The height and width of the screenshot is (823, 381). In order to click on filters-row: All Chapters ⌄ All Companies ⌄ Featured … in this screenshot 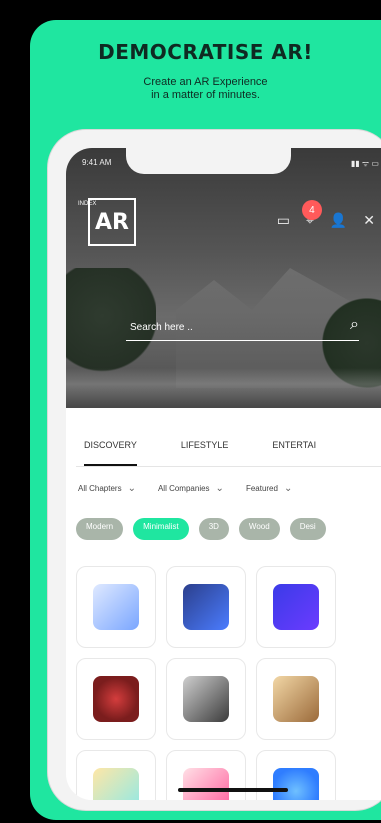, I will do `click(229, 488)`.